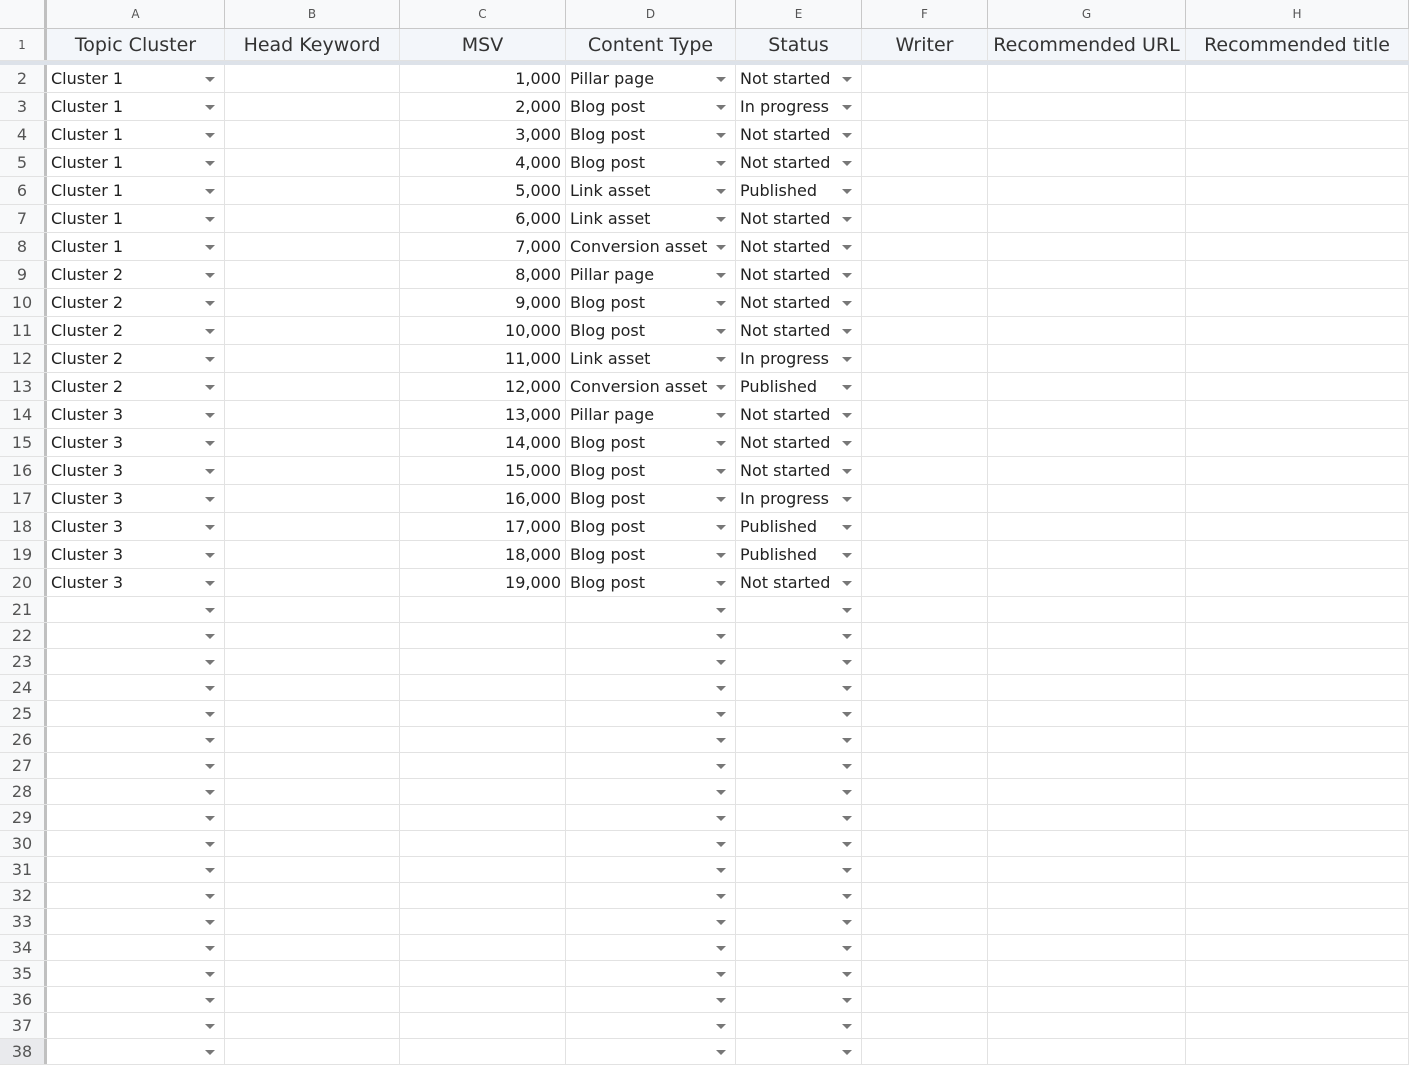 The height and width of the screenshot is (1065, 1409). What do you see at coordinates (136, 414) in the screenshot?
I see `topic-cluster-dropdown: Cluster 3` at bounding box center [136, 414].